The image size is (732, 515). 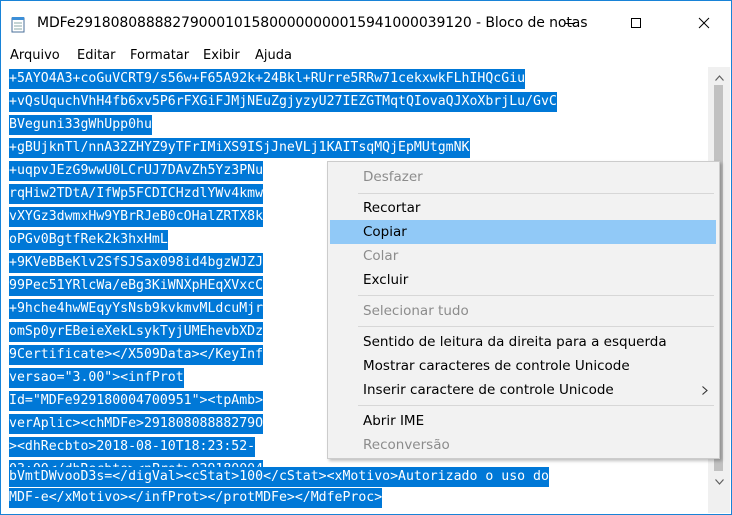 What do you see at coordinates (159, 55) in the screenshot?
I see `menu-formatar: Formatar` at bounding box center [159, 55].